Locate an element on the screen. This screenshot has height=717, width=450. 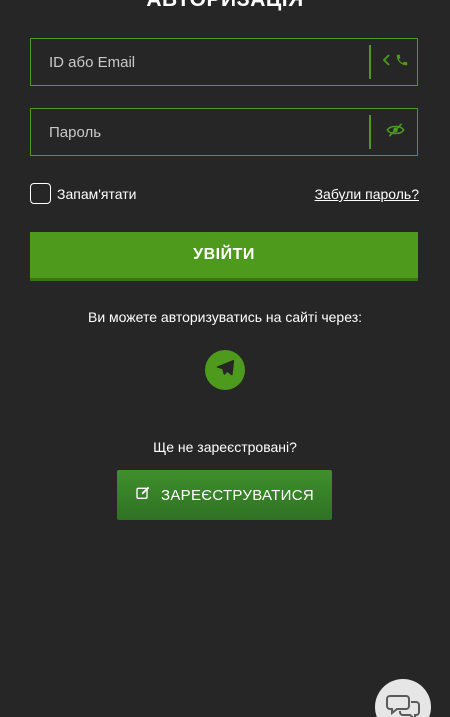
chevron-left-icon is located at coordinates (386, 62).